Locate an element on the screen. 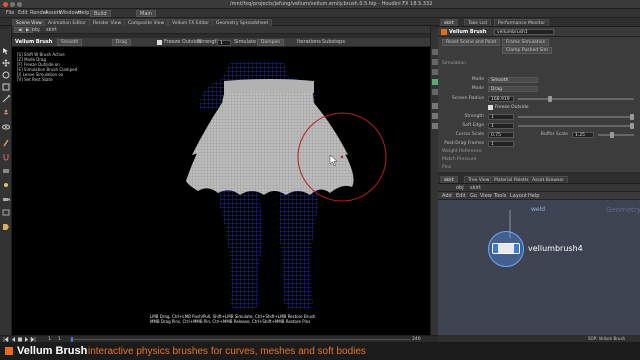 This screenshot has width=640, height=360. net-menu-tools: Tools is located at coordinates (500, 196).